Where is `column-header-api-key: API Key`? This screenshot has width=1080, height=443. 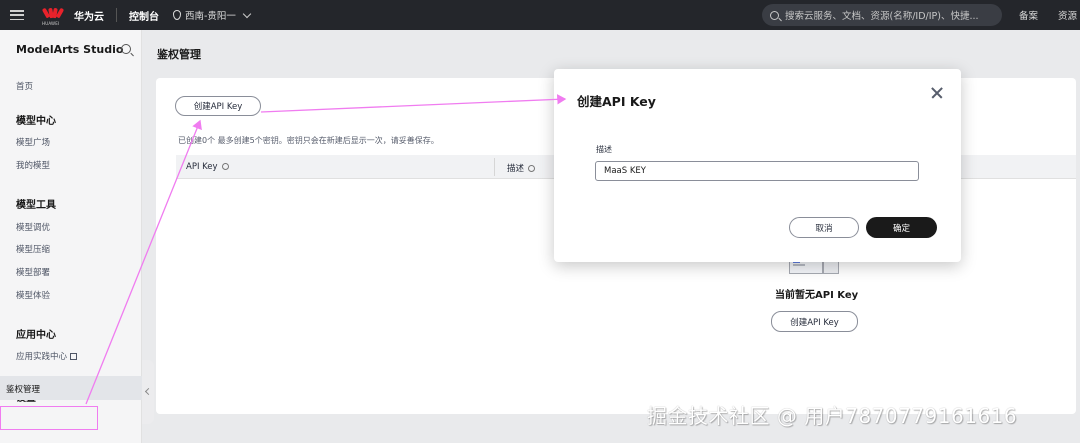
column-header-api-key: API Key is located at coordinates (207, 167).